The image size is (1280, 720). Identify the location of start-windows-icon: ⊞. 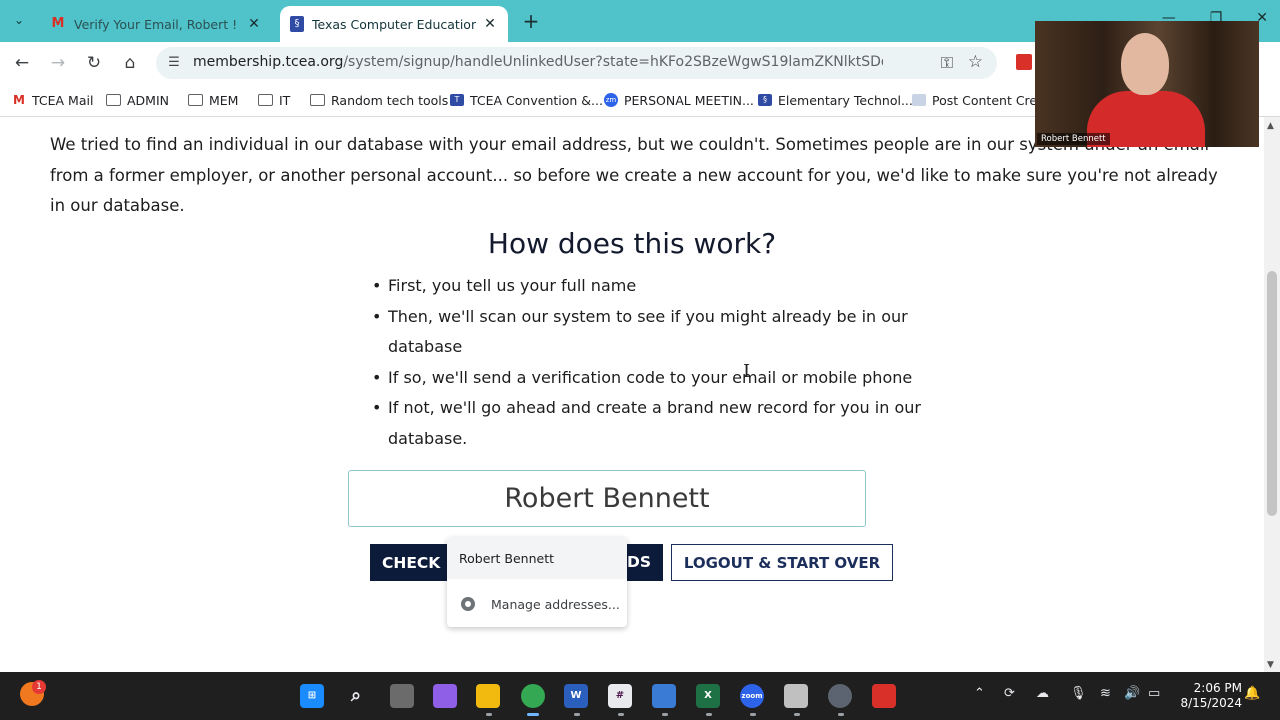
(312, 696).